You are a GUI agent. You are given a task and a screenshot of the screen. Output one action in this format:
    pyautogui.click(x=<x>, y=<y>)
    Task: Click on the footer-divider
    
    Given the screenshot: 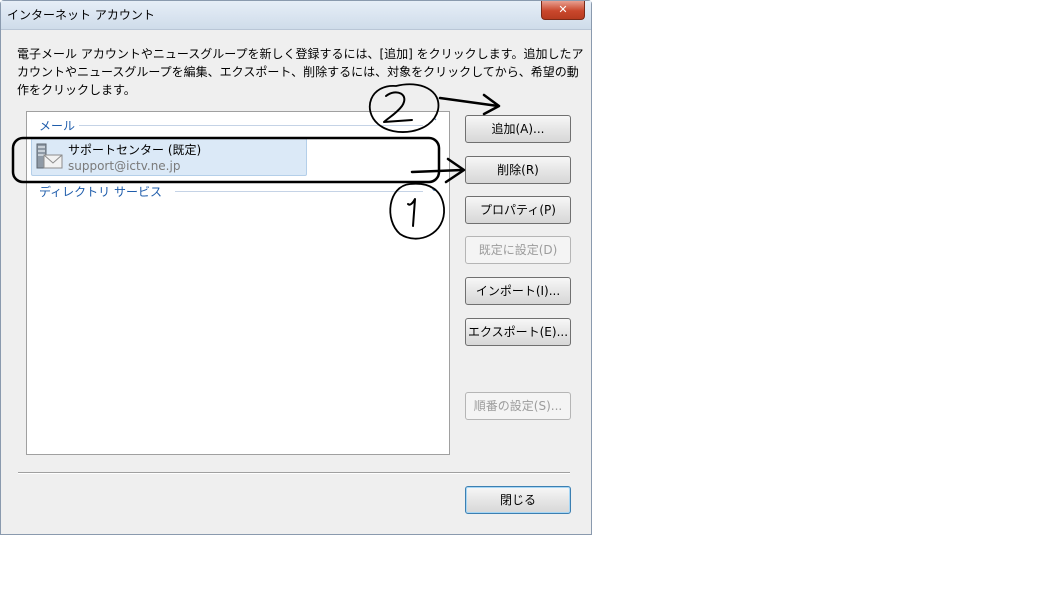 What is the action you would take?
    pyautogui.click(x=294, y=473)
    